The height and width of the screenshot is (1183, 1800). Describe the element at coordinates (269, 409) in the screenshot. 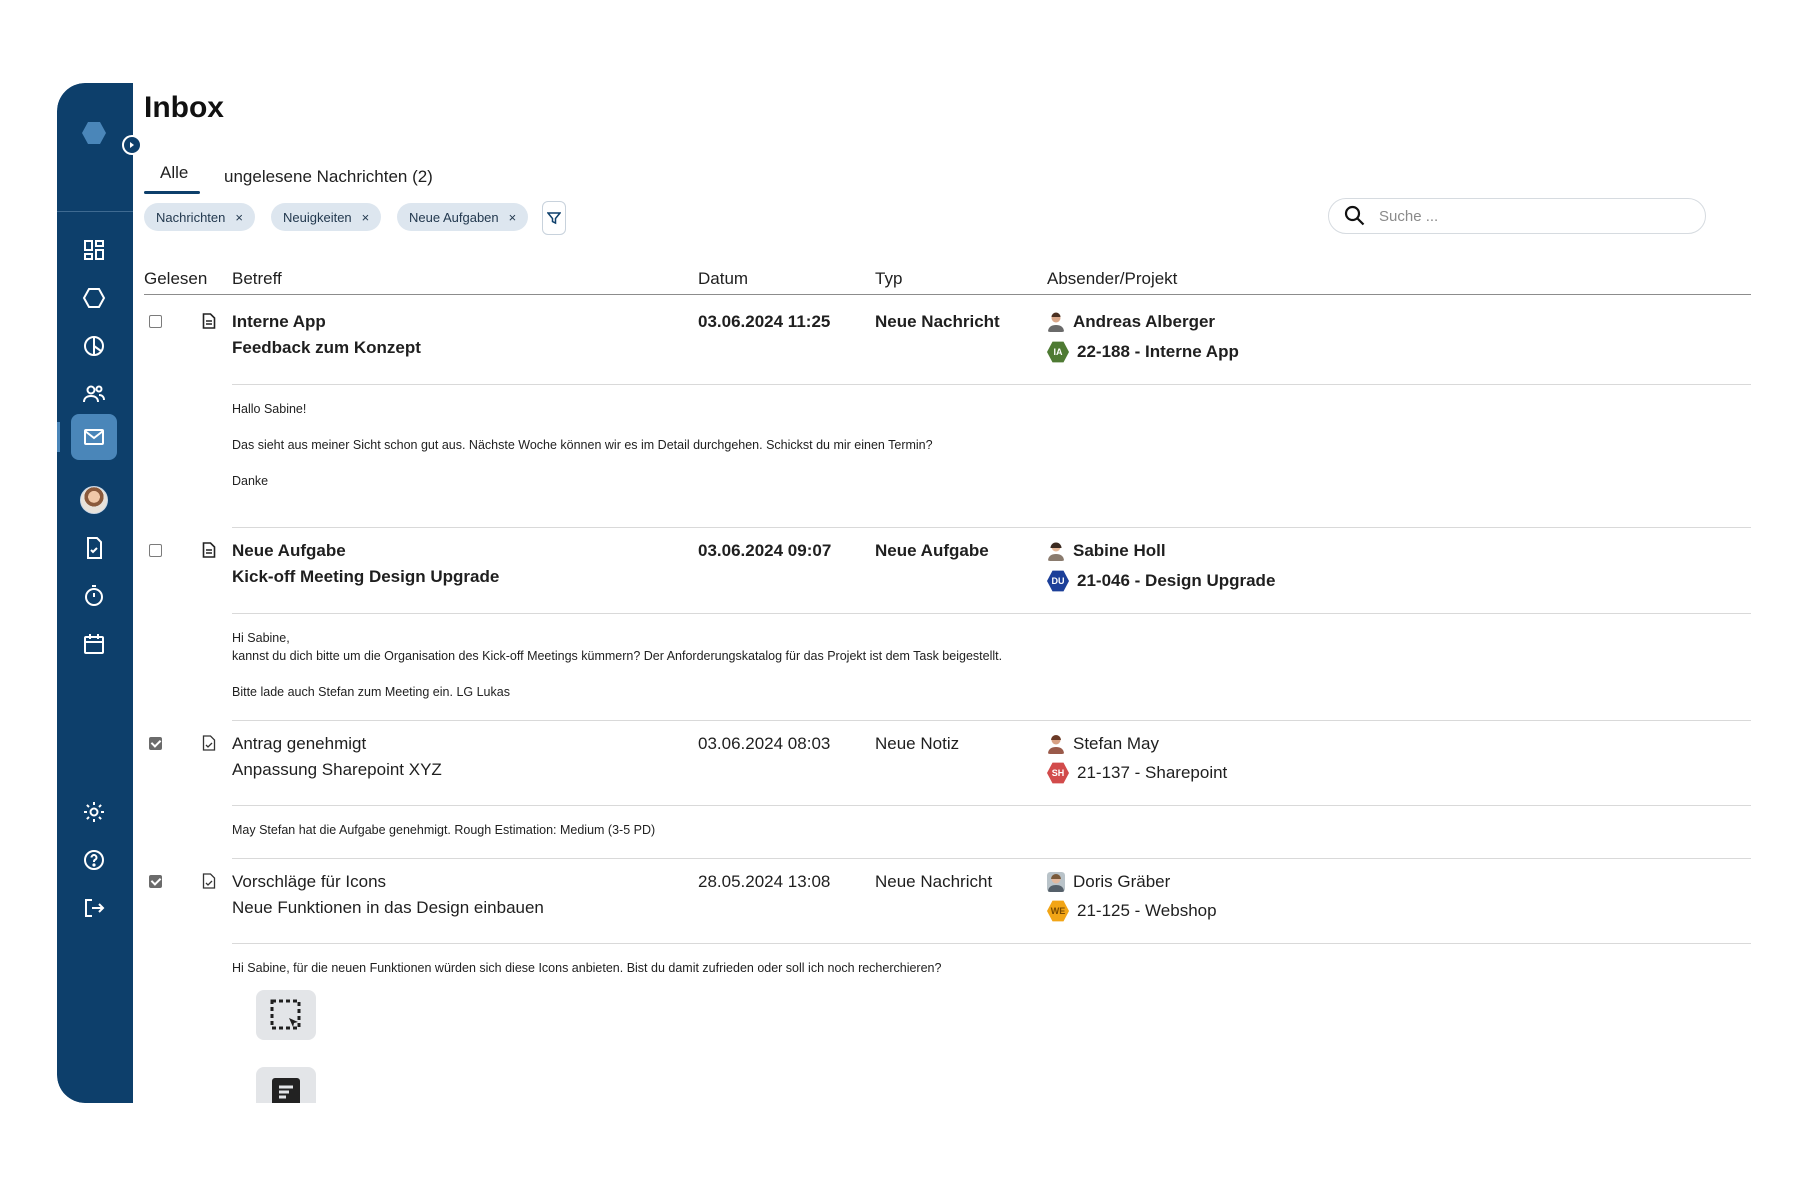

I see `message-body-line: Hallo Sabine!` at that location.